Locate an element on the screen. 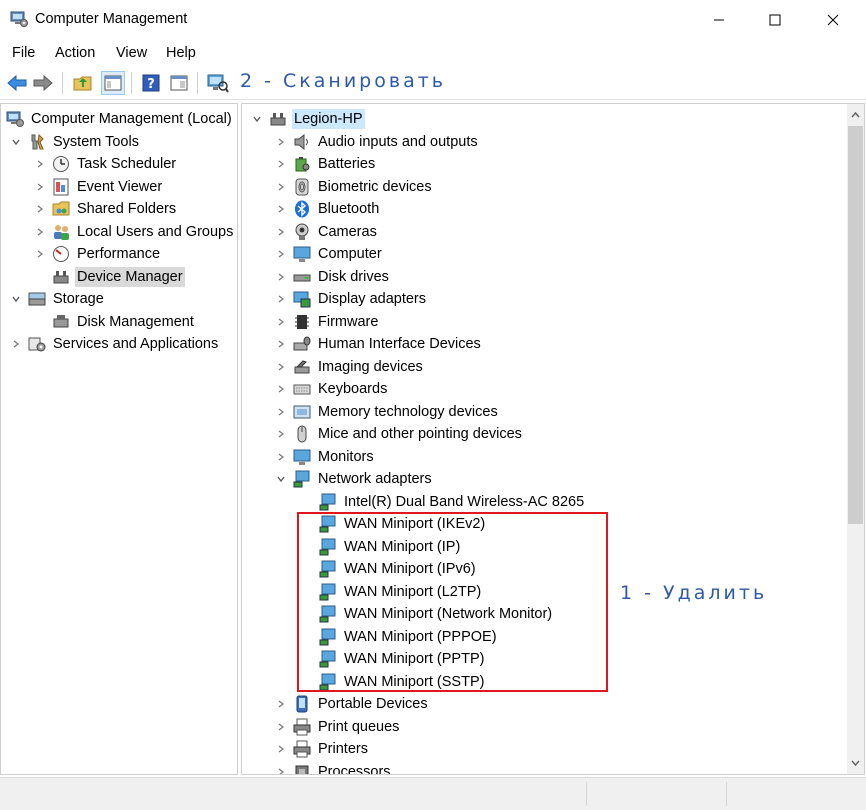  menu-file: File is located at coordinates (23, 53).